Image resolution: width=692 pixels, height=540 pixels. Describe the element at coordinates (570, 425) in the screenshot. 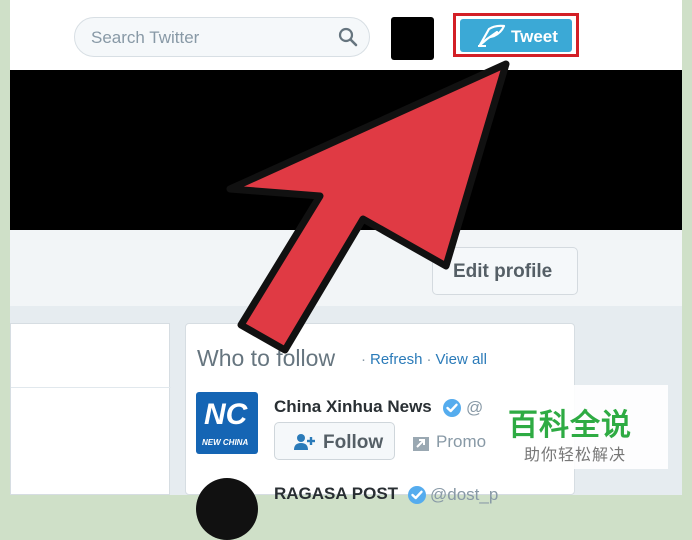

I see `watermark-logo-text: 百科全说` at that location.